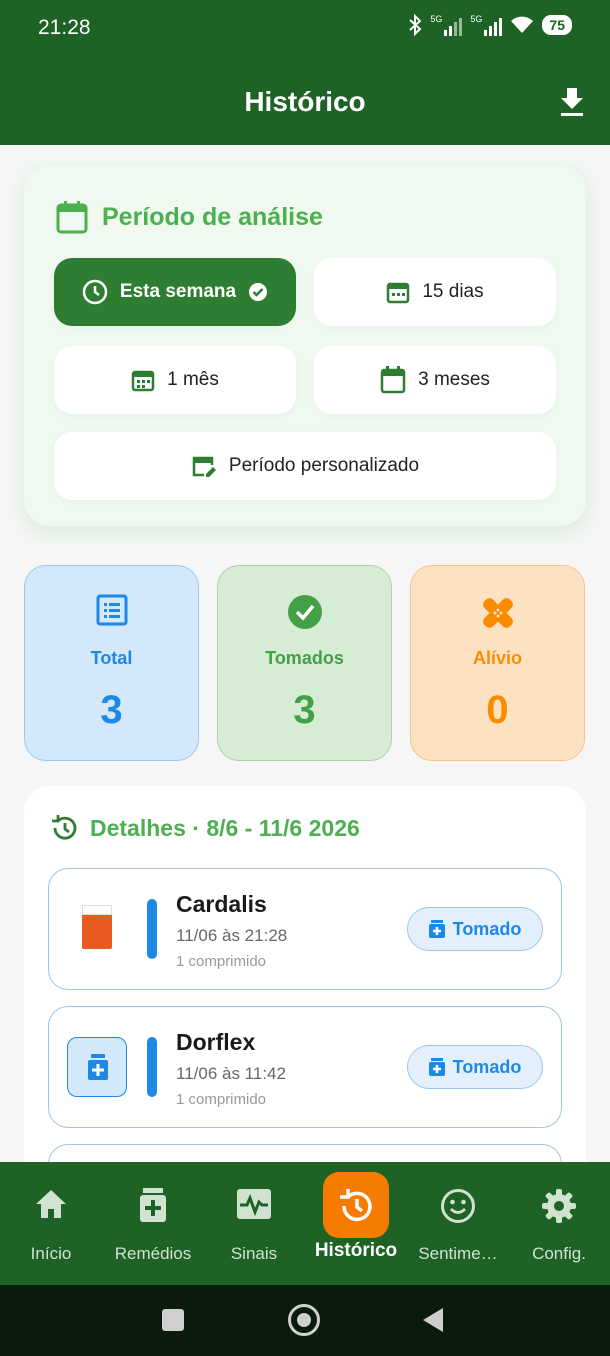  I want to click on medicine-placeholder-icon, so click(97, 1067).